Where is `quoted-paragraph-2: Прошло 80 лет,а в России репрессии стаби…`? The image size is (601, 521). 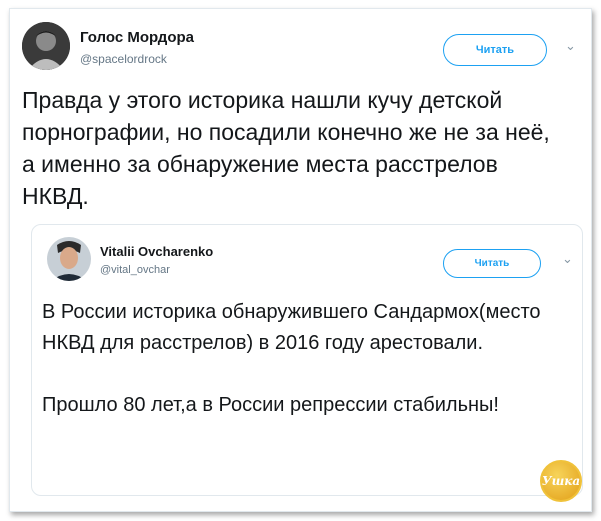 quoted-paragraph-2: Прошло 80 лет,а в России репрессии стаби… is located at coordinates (270, 405).